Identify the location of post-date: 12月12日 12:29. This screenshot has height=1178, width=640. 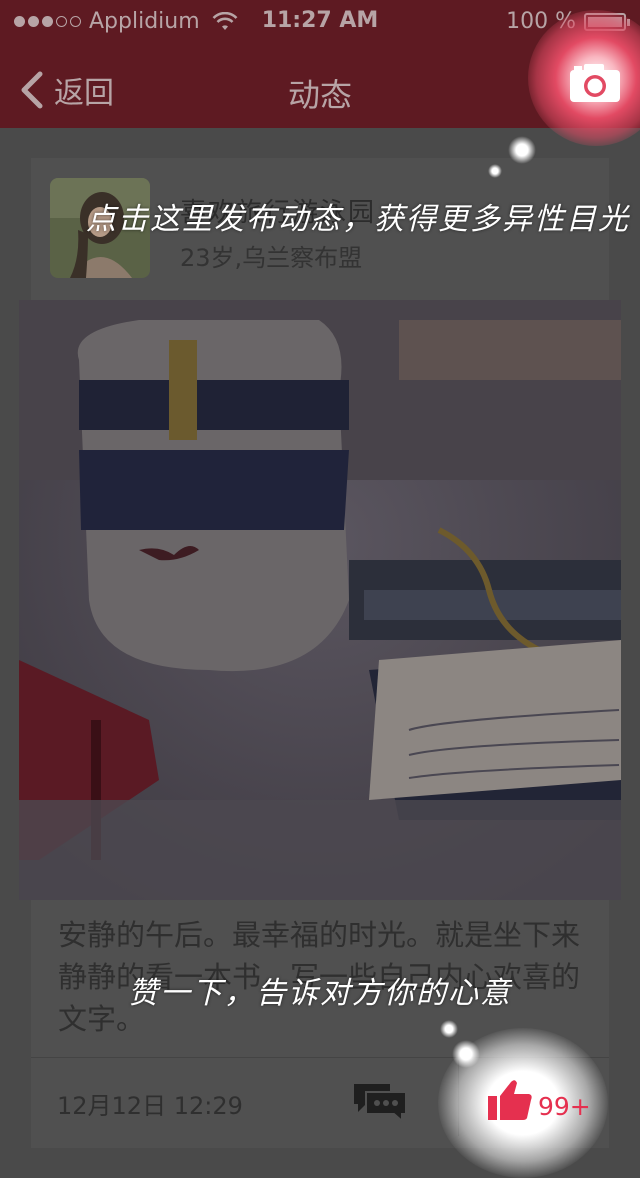
(150, 1106).